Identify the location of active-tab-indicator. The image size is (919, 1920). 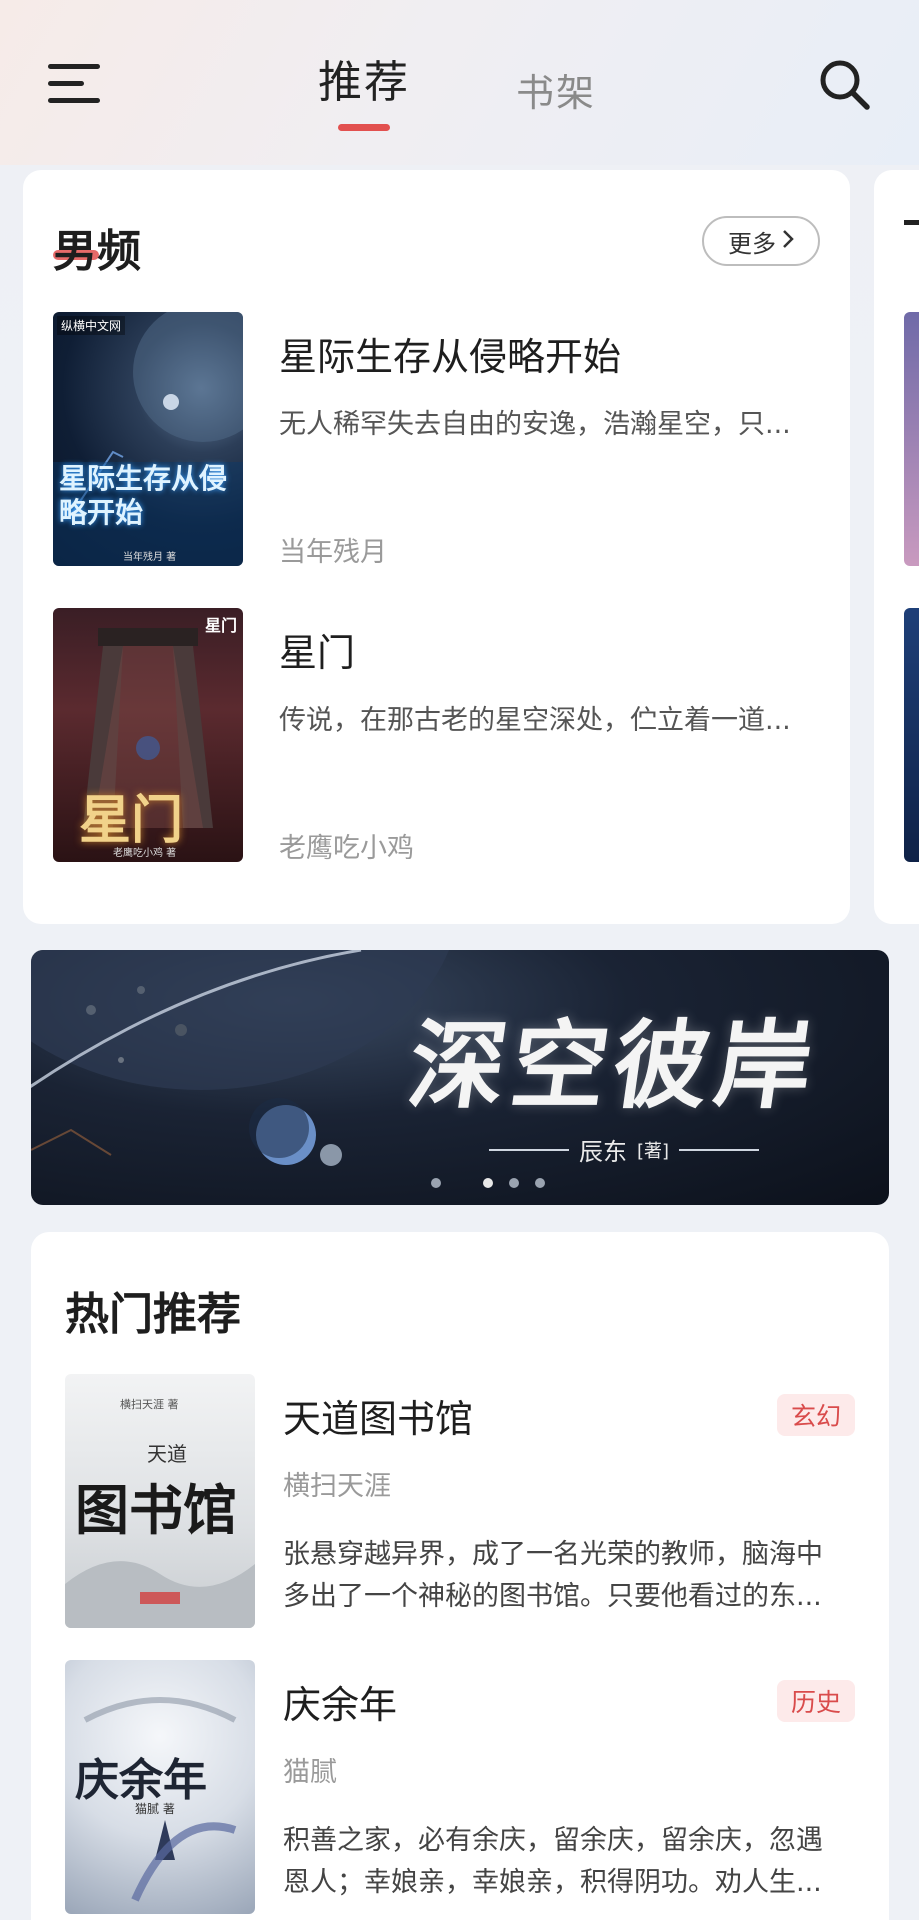
(364, 127).